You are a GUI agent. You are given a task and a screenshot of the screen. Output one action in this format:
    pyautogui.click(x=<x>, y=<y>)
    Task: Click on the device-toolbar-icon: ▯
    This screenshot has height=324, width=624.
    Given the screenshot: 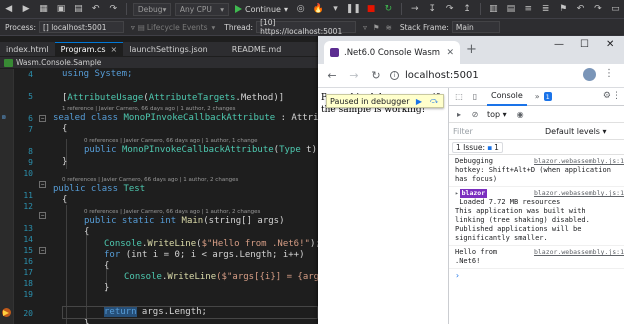 What is the action you would take?
    pyautogui.click(x=475, y=97)
    